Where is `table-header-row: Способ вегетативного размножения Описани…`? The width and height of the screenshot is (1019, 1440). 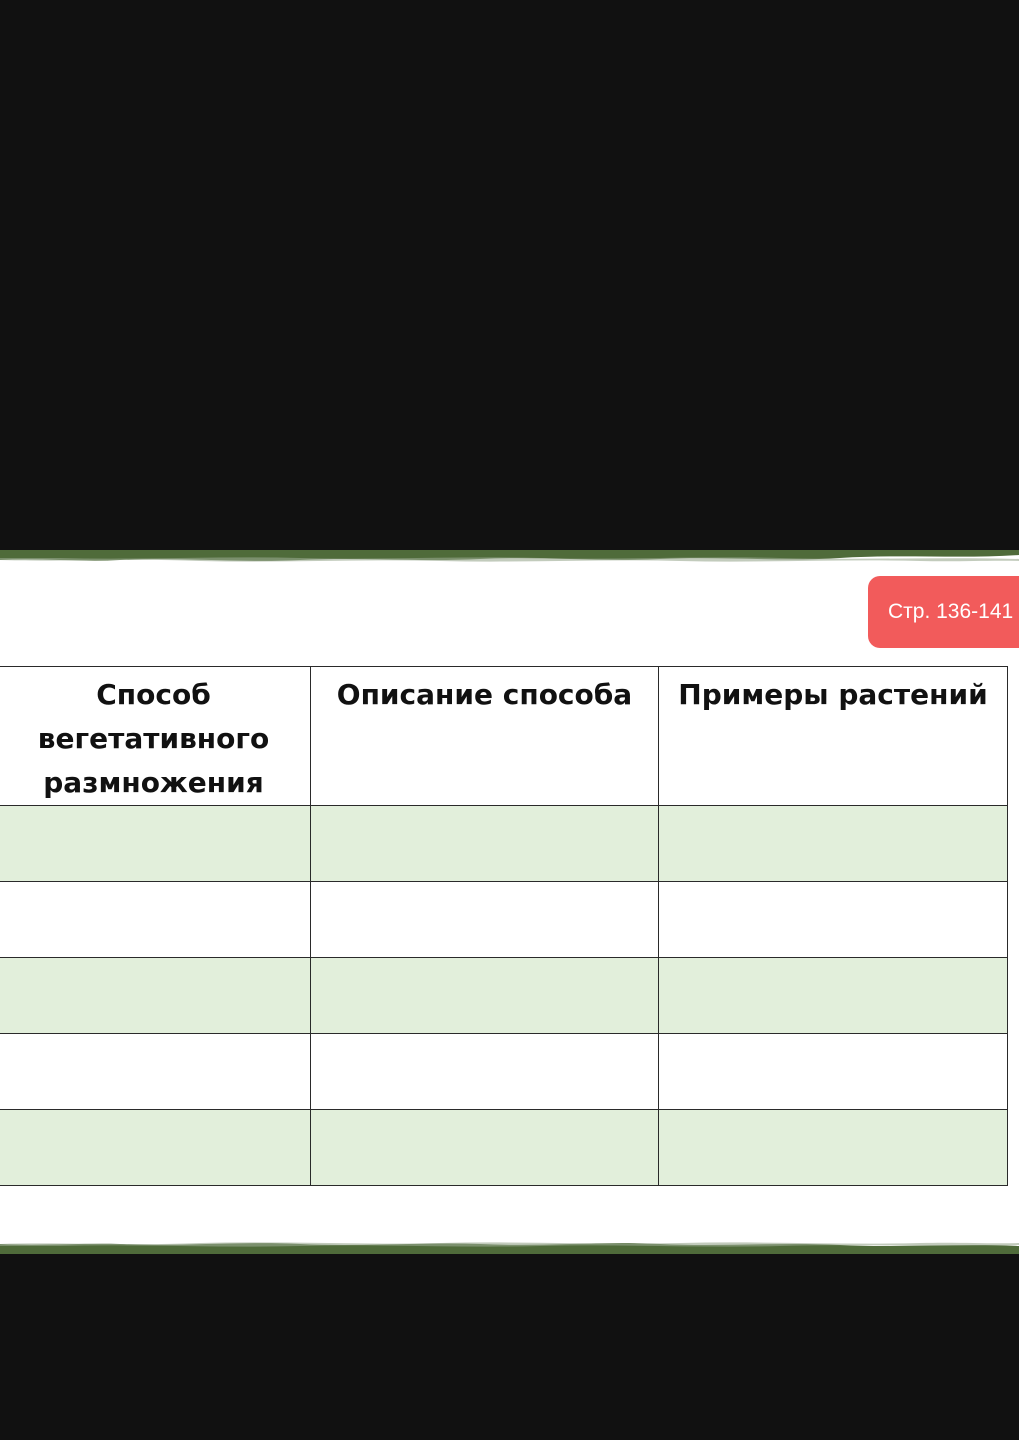
table-header-row: Способ вегетативного размножения Описани… is located at coordinates (504, 736).